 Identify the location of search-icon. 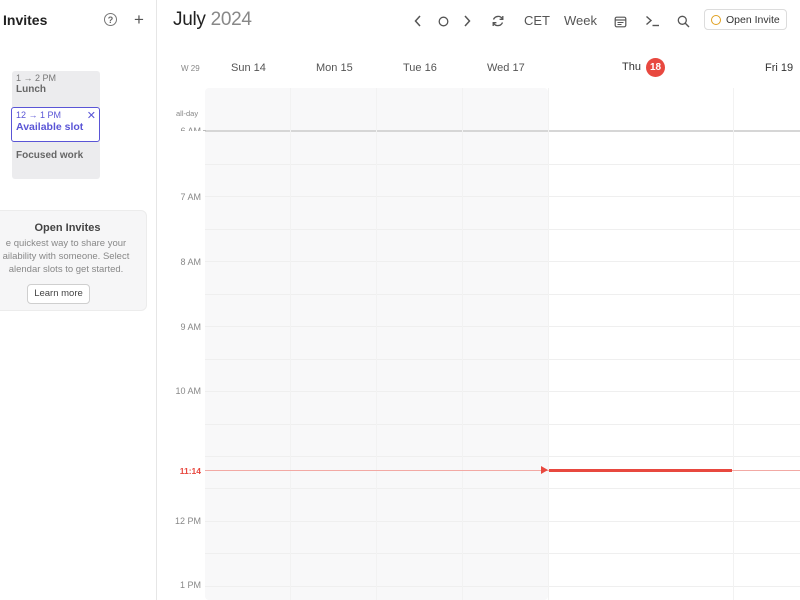
(683, 21).